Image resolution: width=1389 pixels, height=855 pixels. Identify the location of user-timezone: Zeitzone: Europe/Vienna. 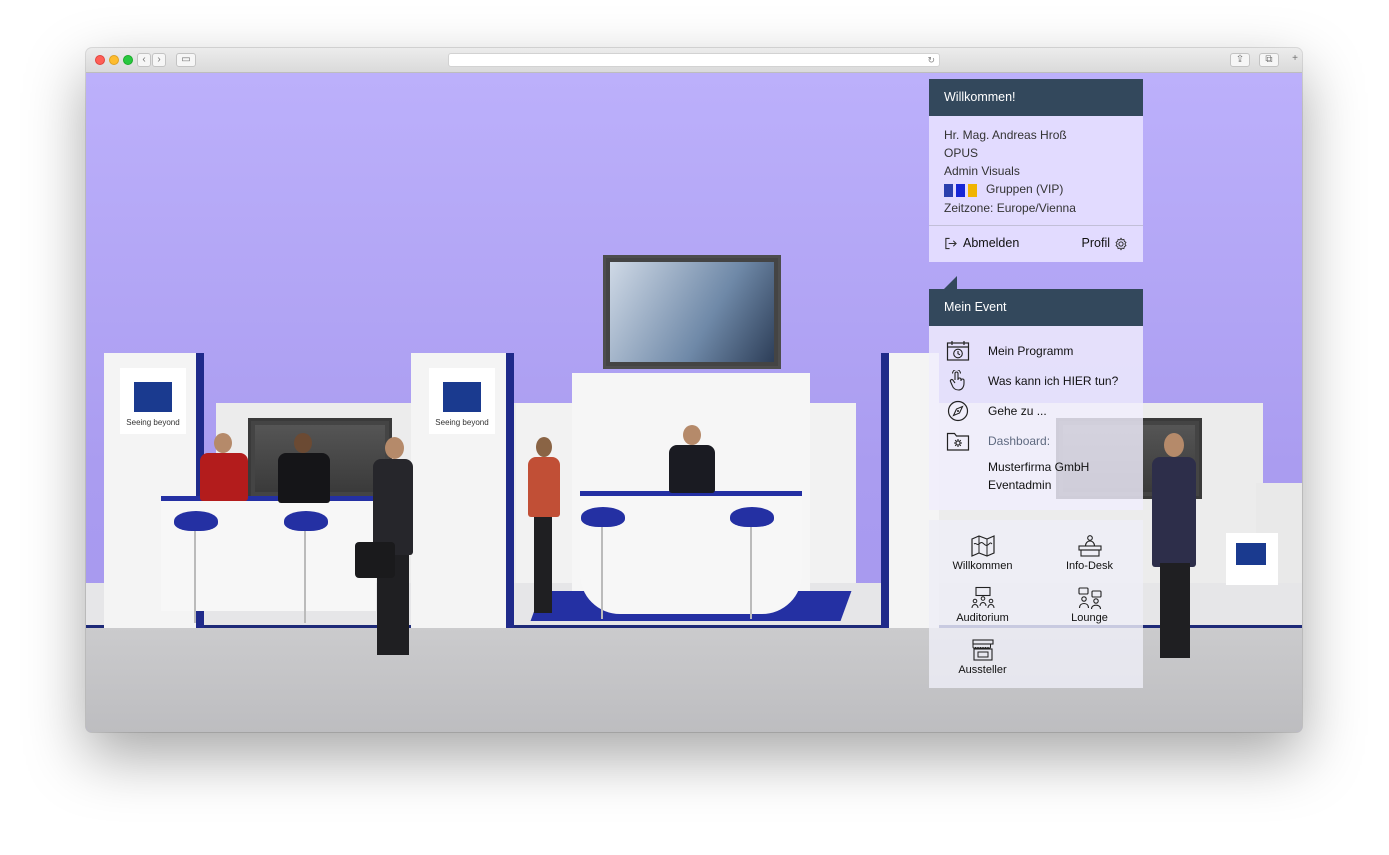
(1010, 207).